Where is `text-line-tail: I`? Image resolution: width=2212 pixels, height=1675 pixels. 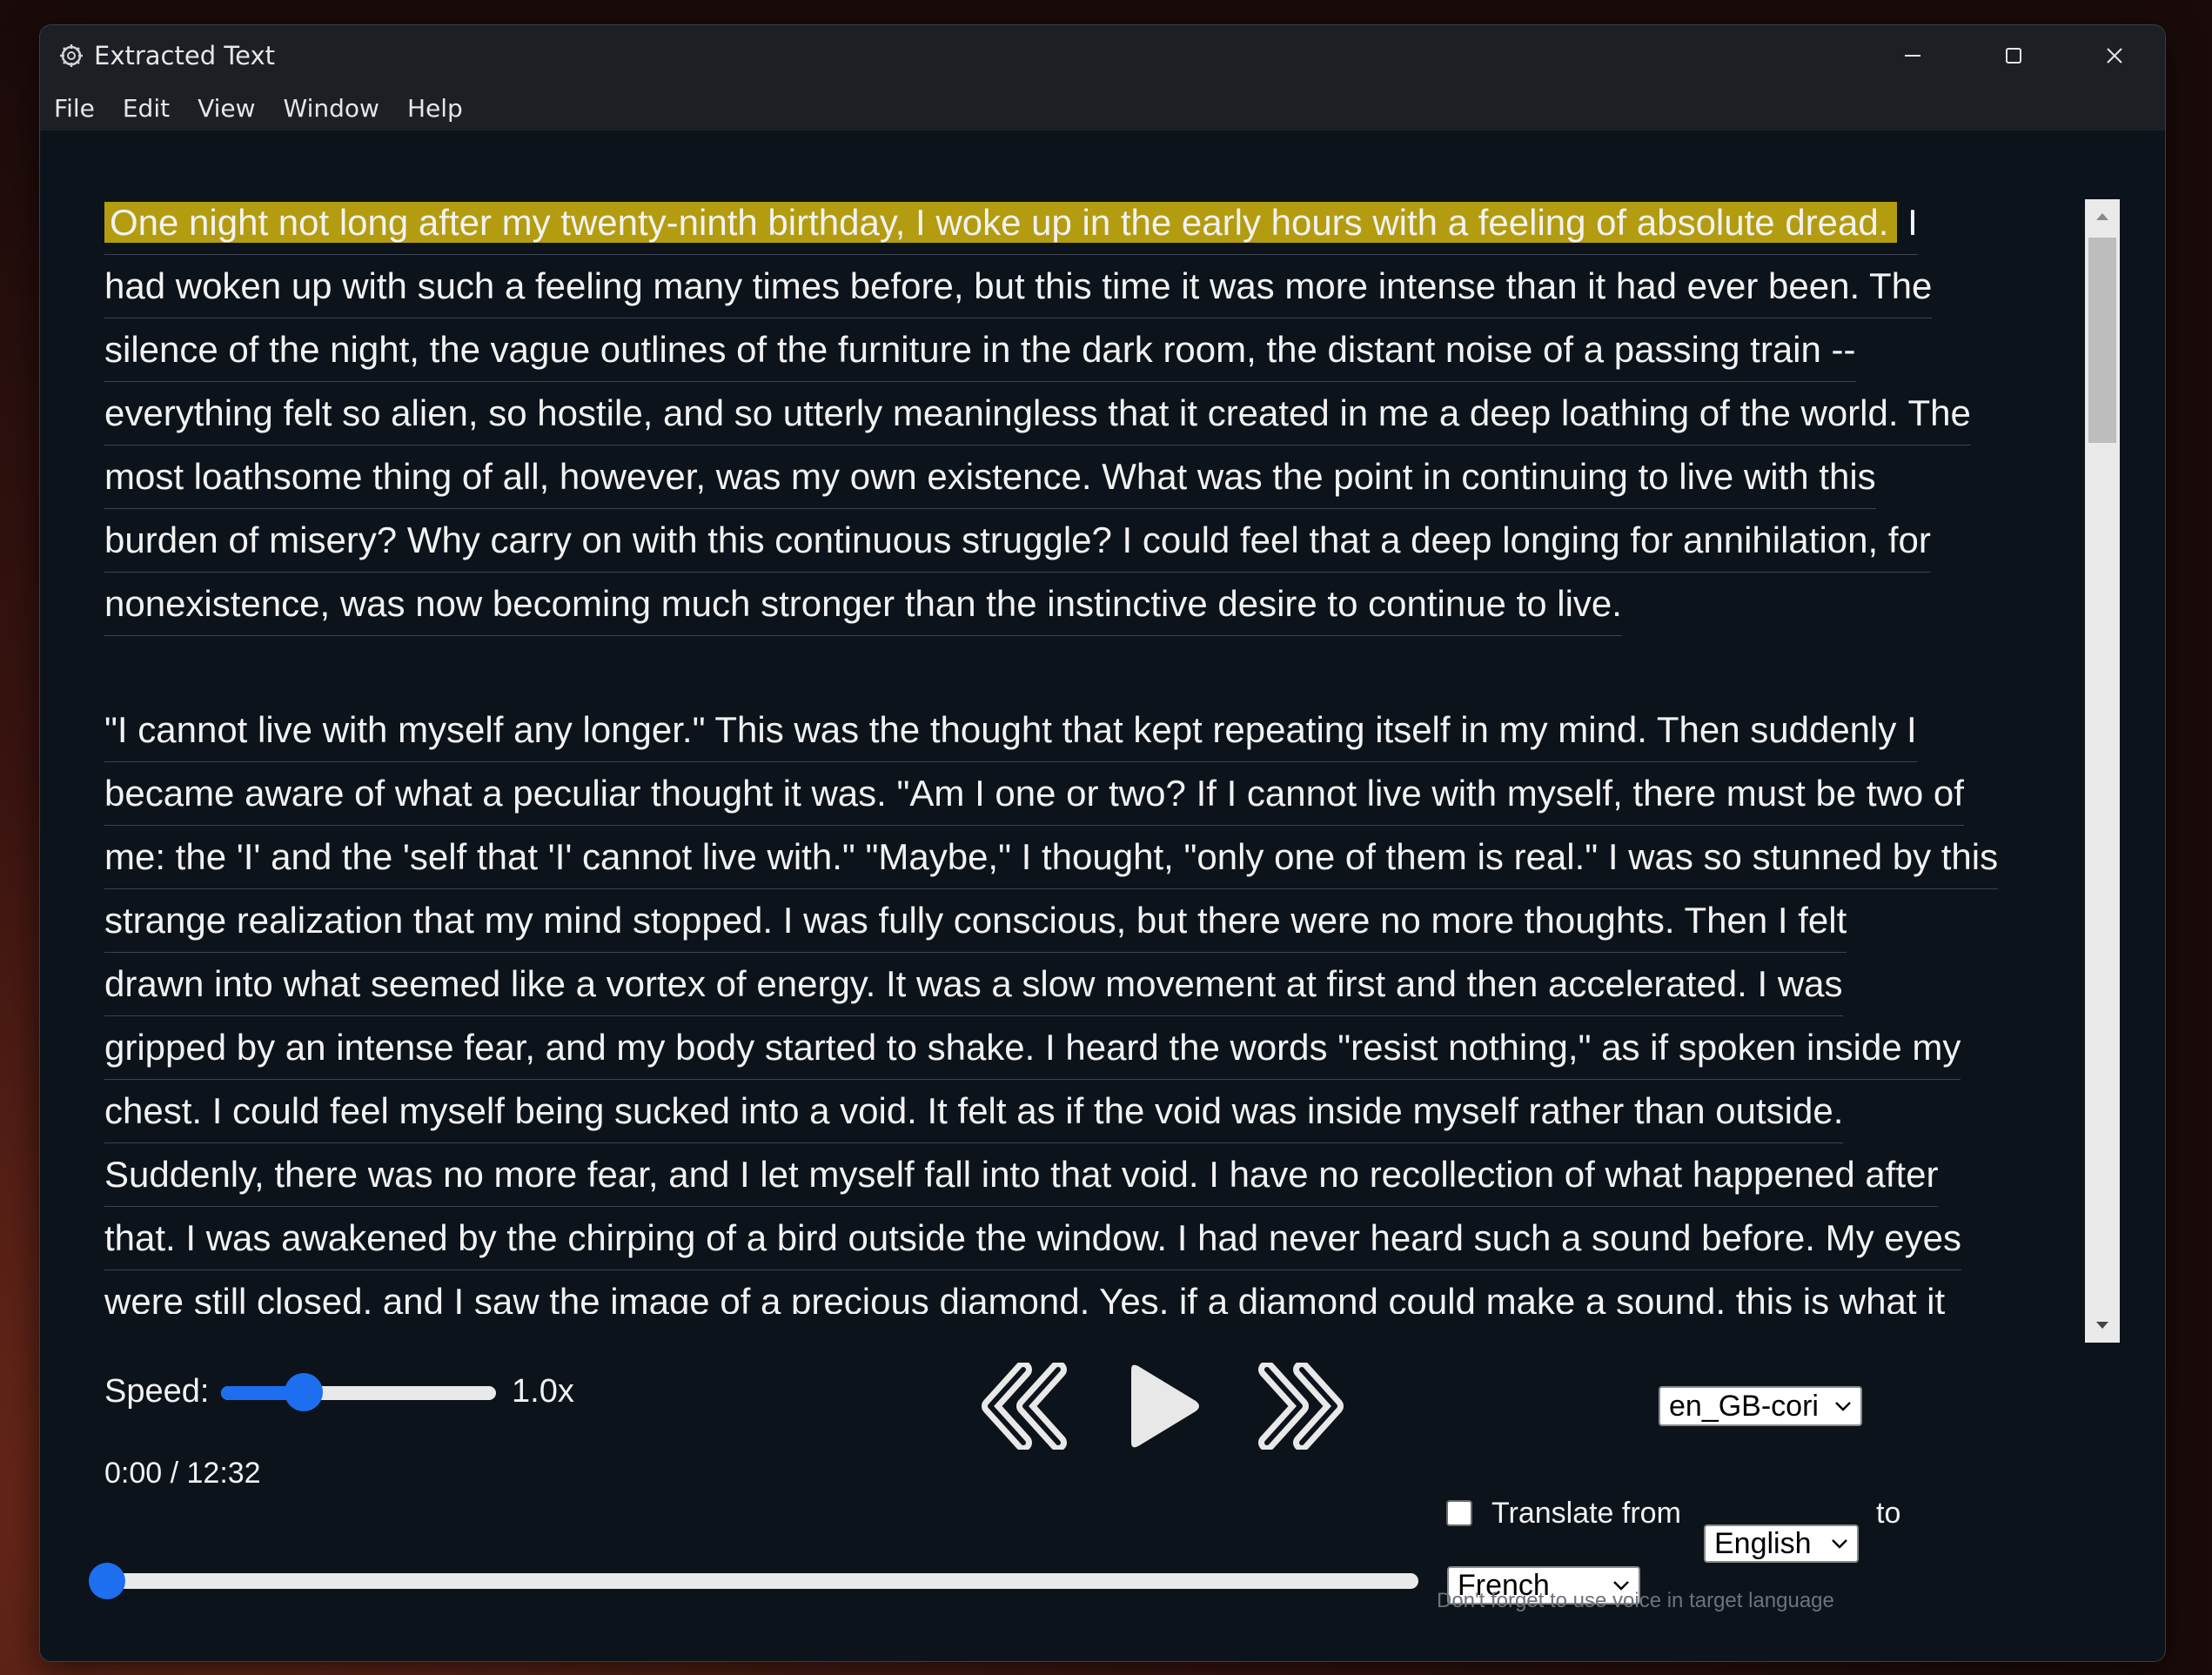
text-line-tail: I is located at coordinates (1907, 222).